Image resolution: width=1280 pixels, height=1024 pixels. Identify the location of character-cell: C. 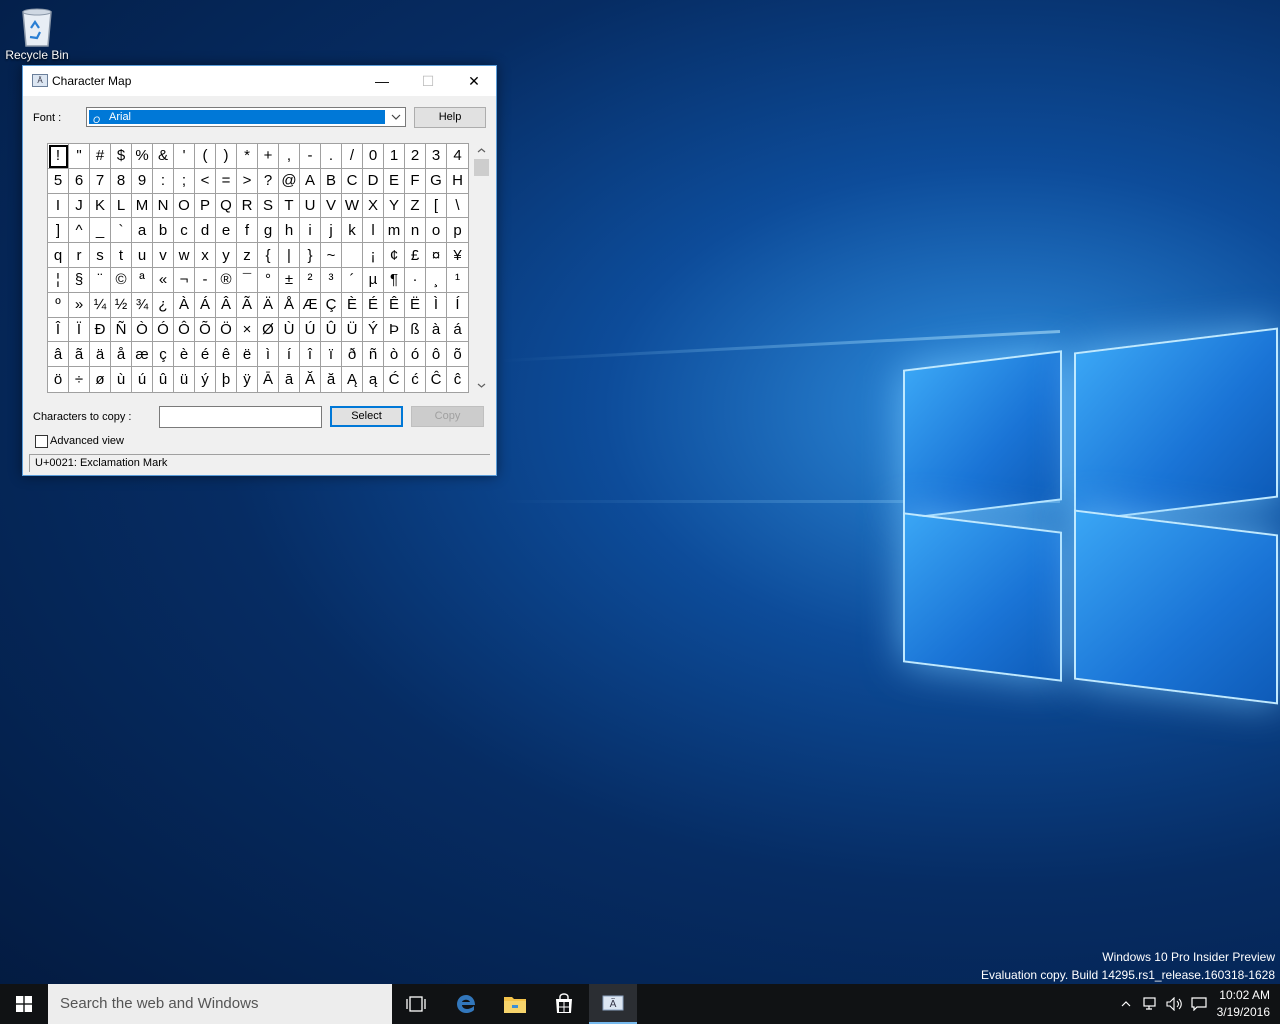
(352, 181).